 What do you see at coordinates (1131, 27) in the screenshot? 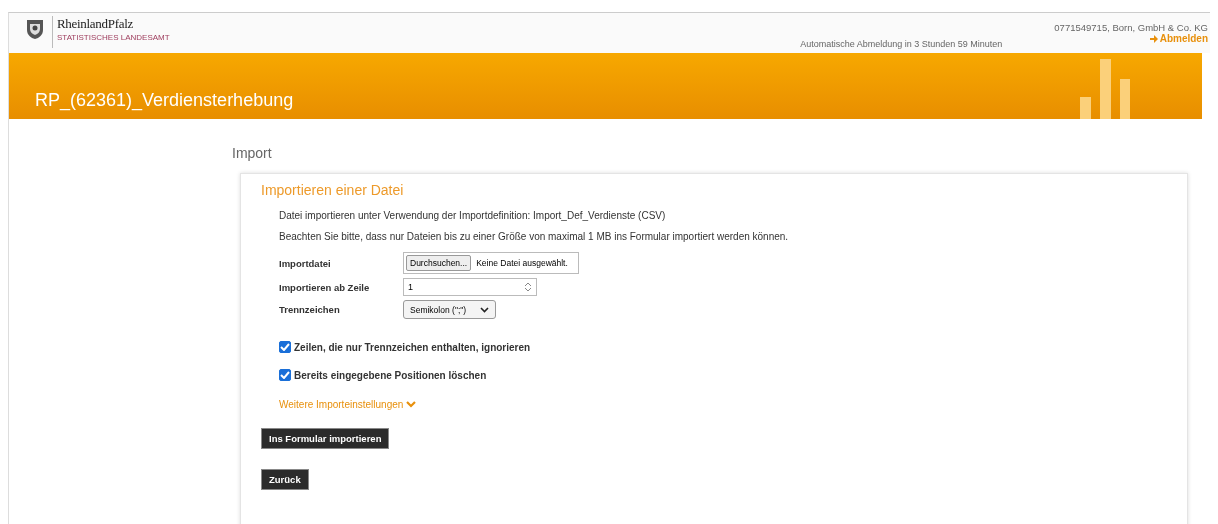
I see `user-info: 0771549715, Born, GmbH & Co. KG` at bounding box center [1131, 27].